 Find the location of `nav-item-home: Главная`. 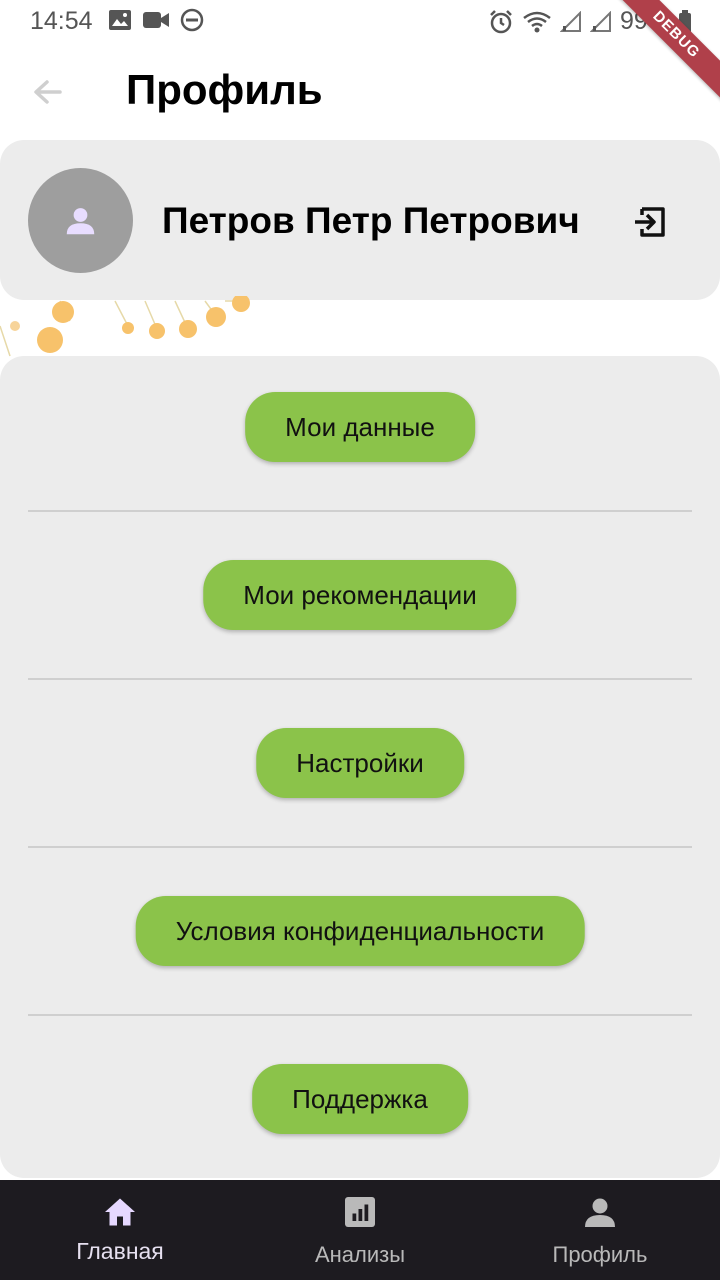

nav-item-home: Главная is located at coordinates (120, 1230).